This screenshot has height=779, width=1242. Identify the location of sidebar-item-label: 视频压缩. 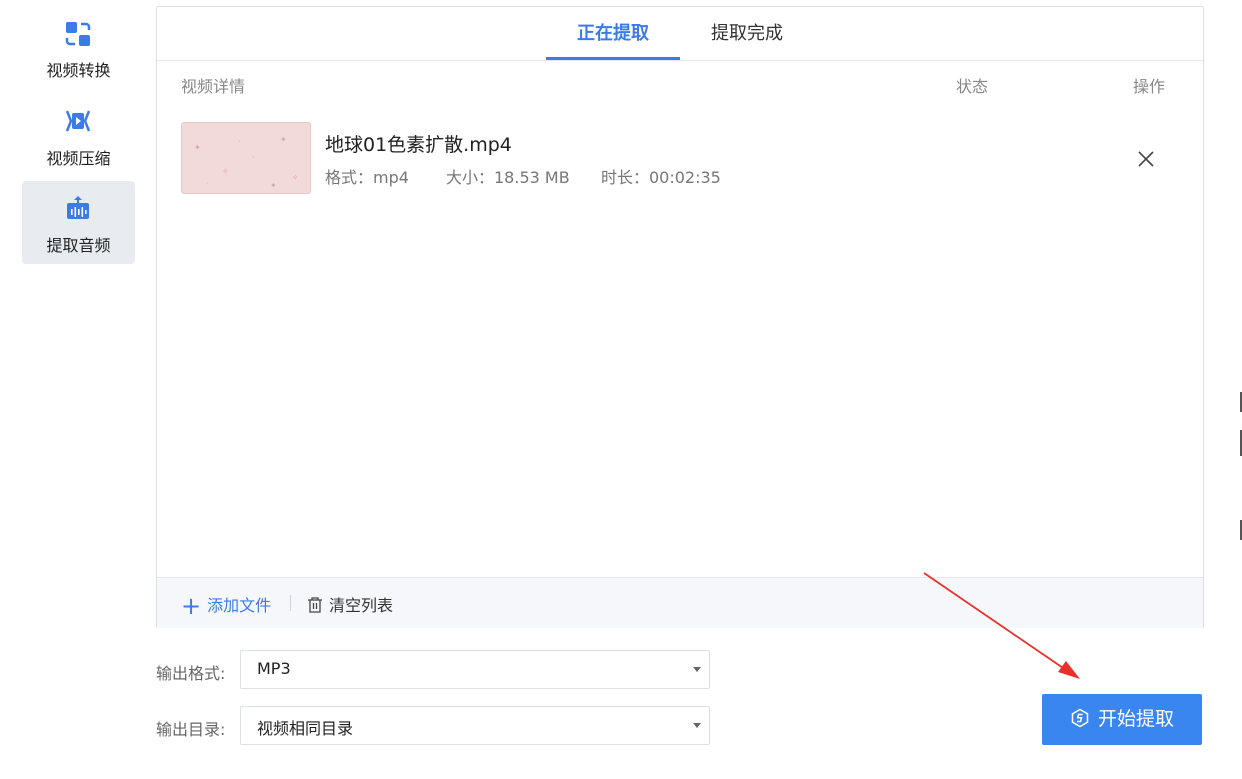
(78, 158).